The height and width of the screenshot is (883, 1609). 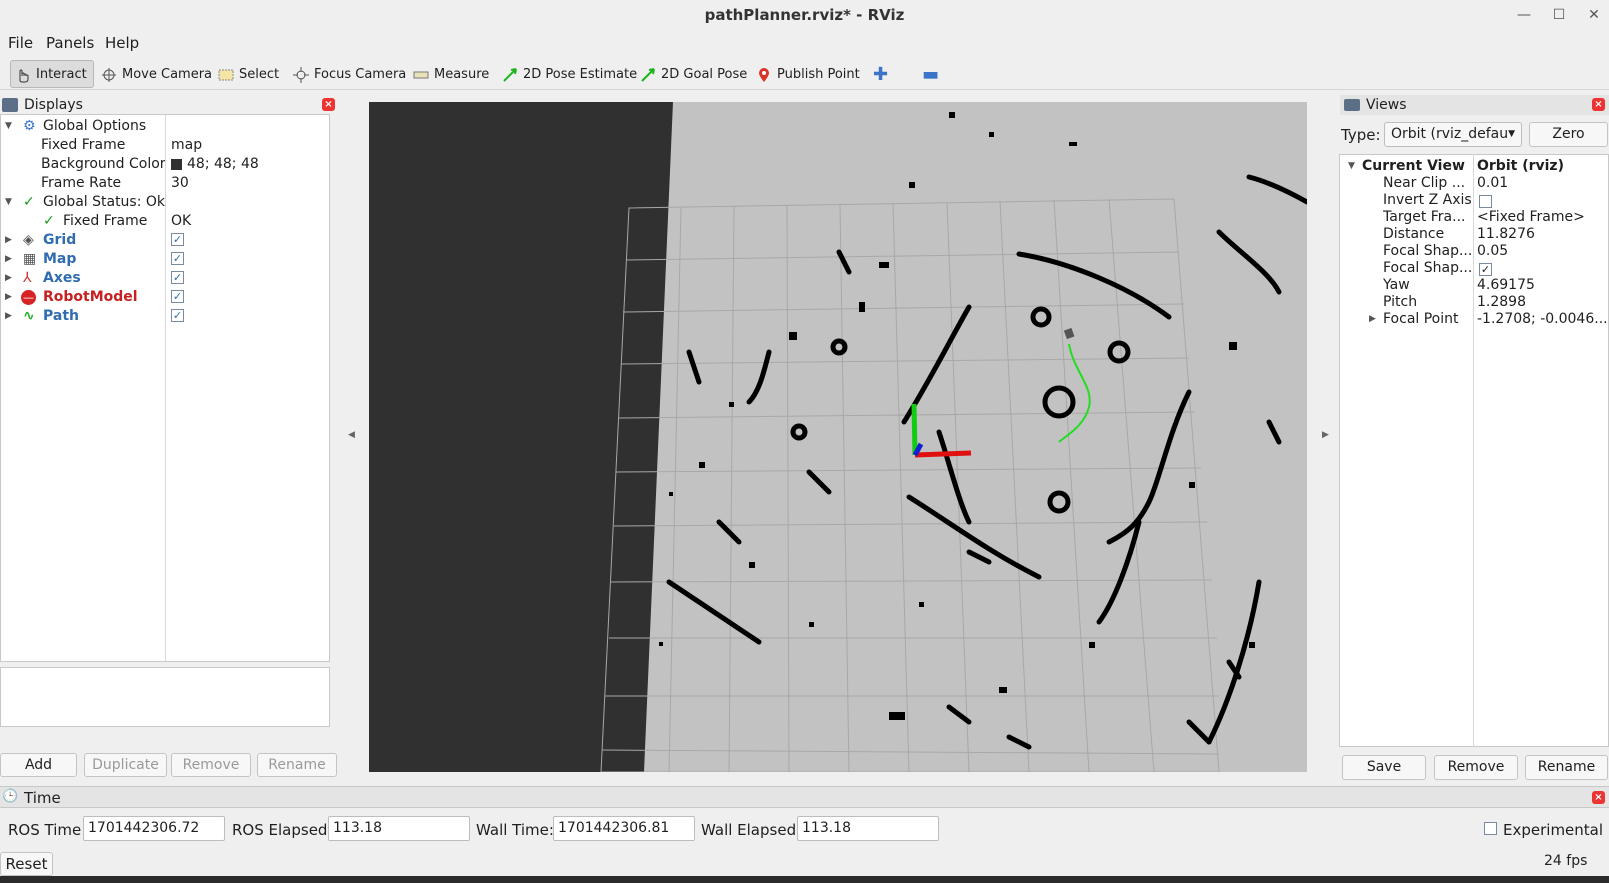 I want to click on column-divider, so click(x=165, y=388).